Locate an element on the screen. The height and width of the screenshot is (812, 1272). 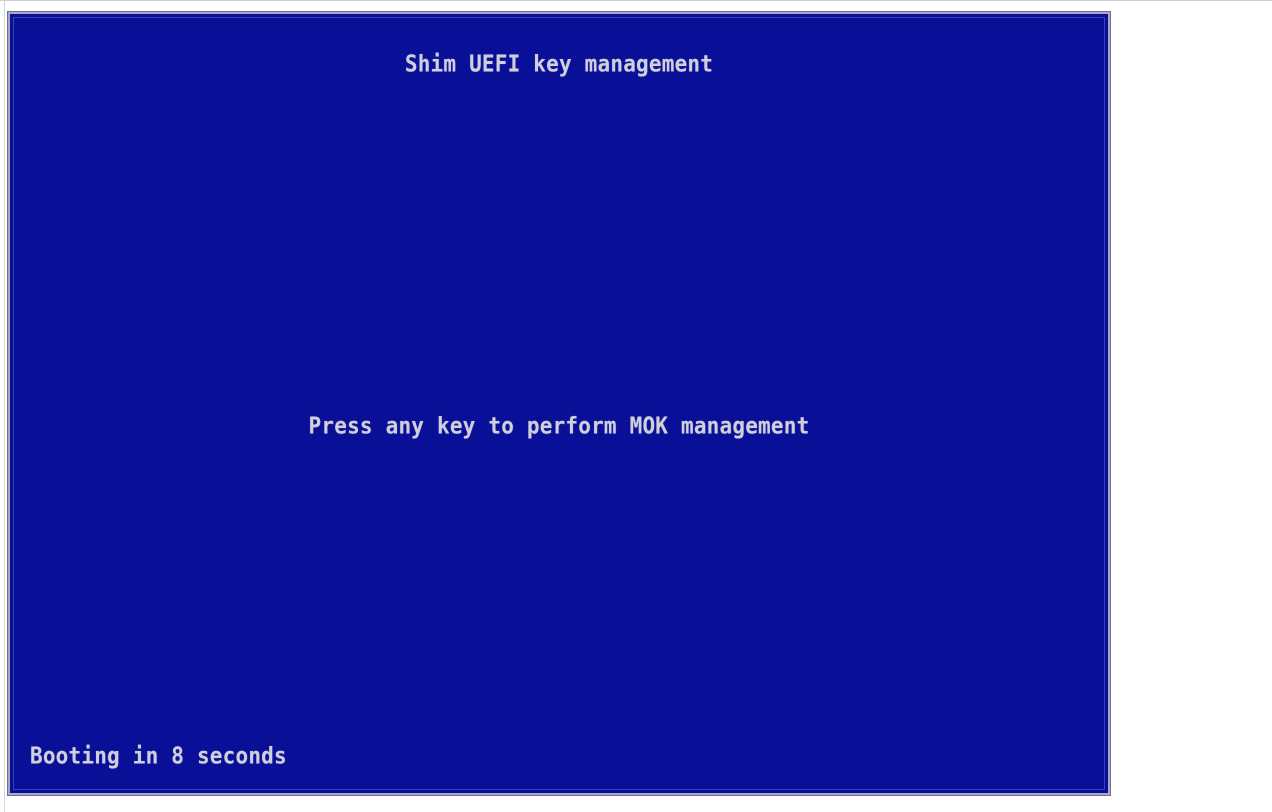
page-edge-line is located at coordinates (4, 406).